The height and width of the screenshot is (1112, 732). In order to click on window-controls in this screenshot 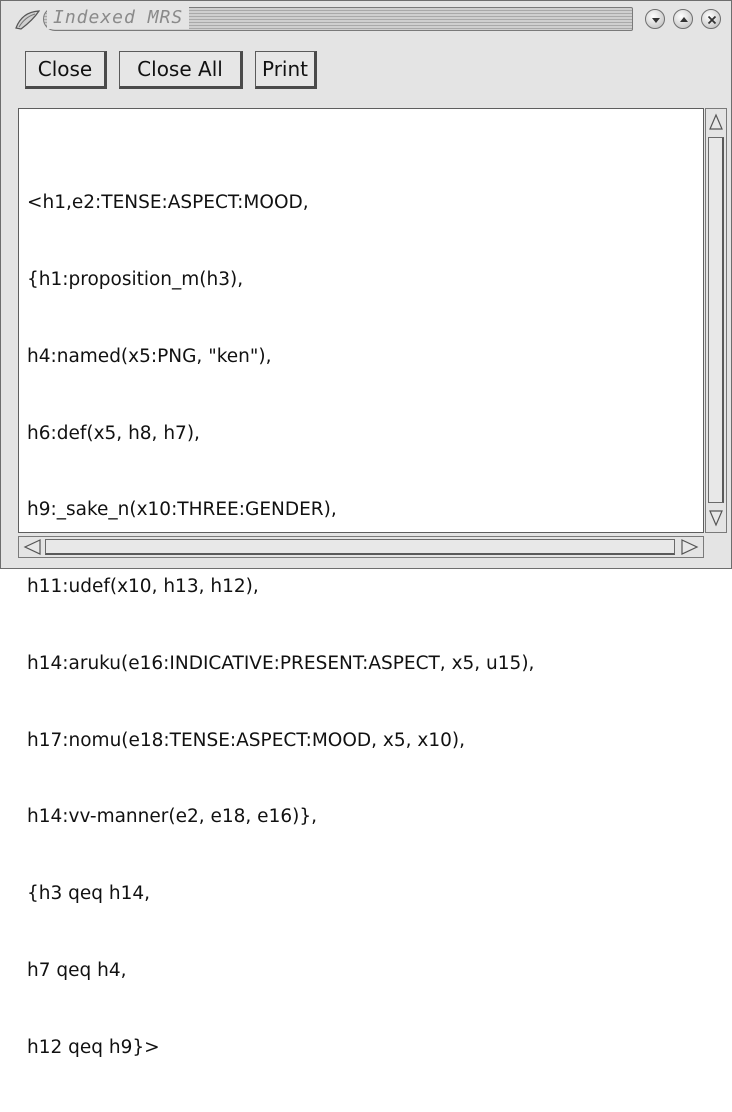, I will do `click(686, 20)`.